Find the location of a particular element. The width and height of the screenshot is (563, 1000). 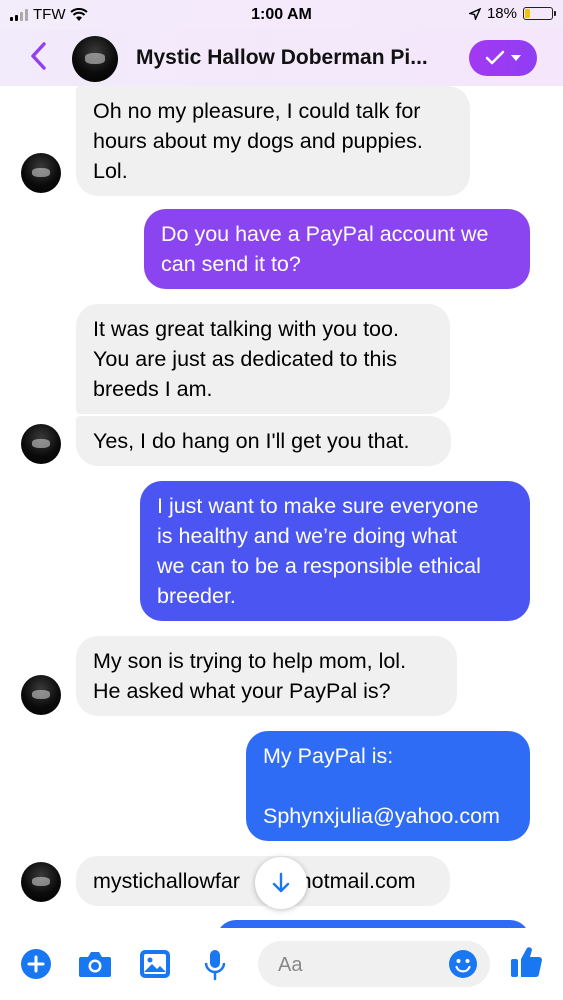

back-chevron-icon is located at coordinates (39, 56).